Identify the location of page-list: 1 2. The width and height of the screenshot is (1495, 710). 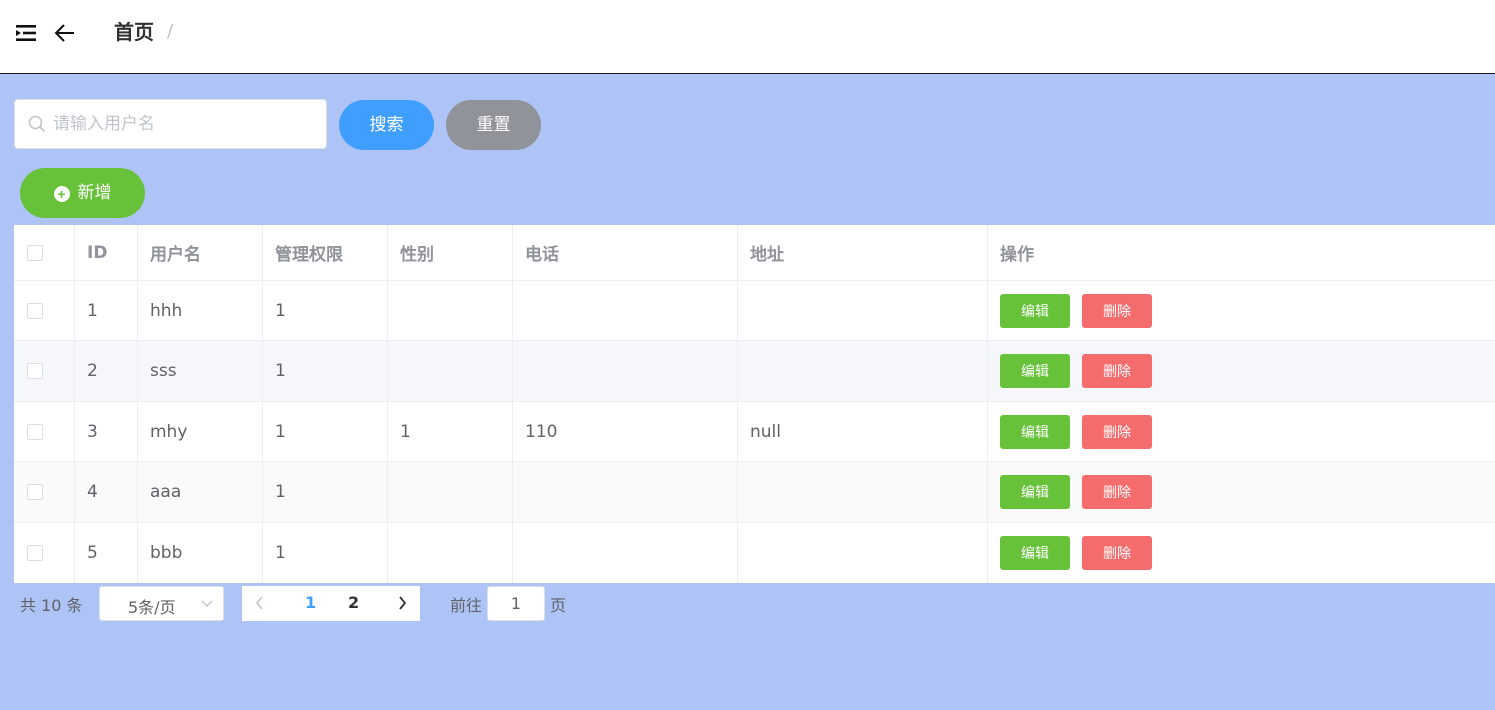
(331, 603).